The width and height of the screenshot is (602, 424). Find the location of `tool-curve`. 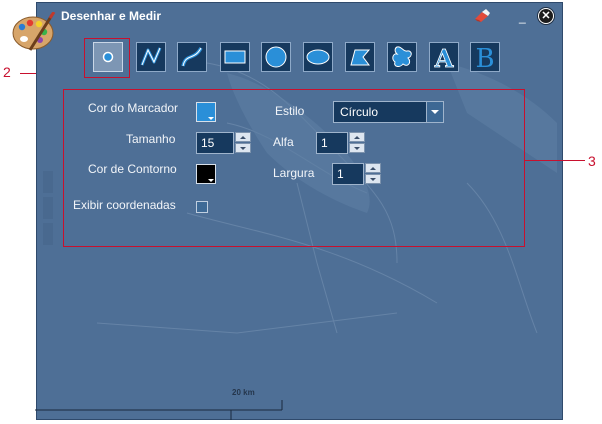

tool-curve is located at coordinates (192, 57).